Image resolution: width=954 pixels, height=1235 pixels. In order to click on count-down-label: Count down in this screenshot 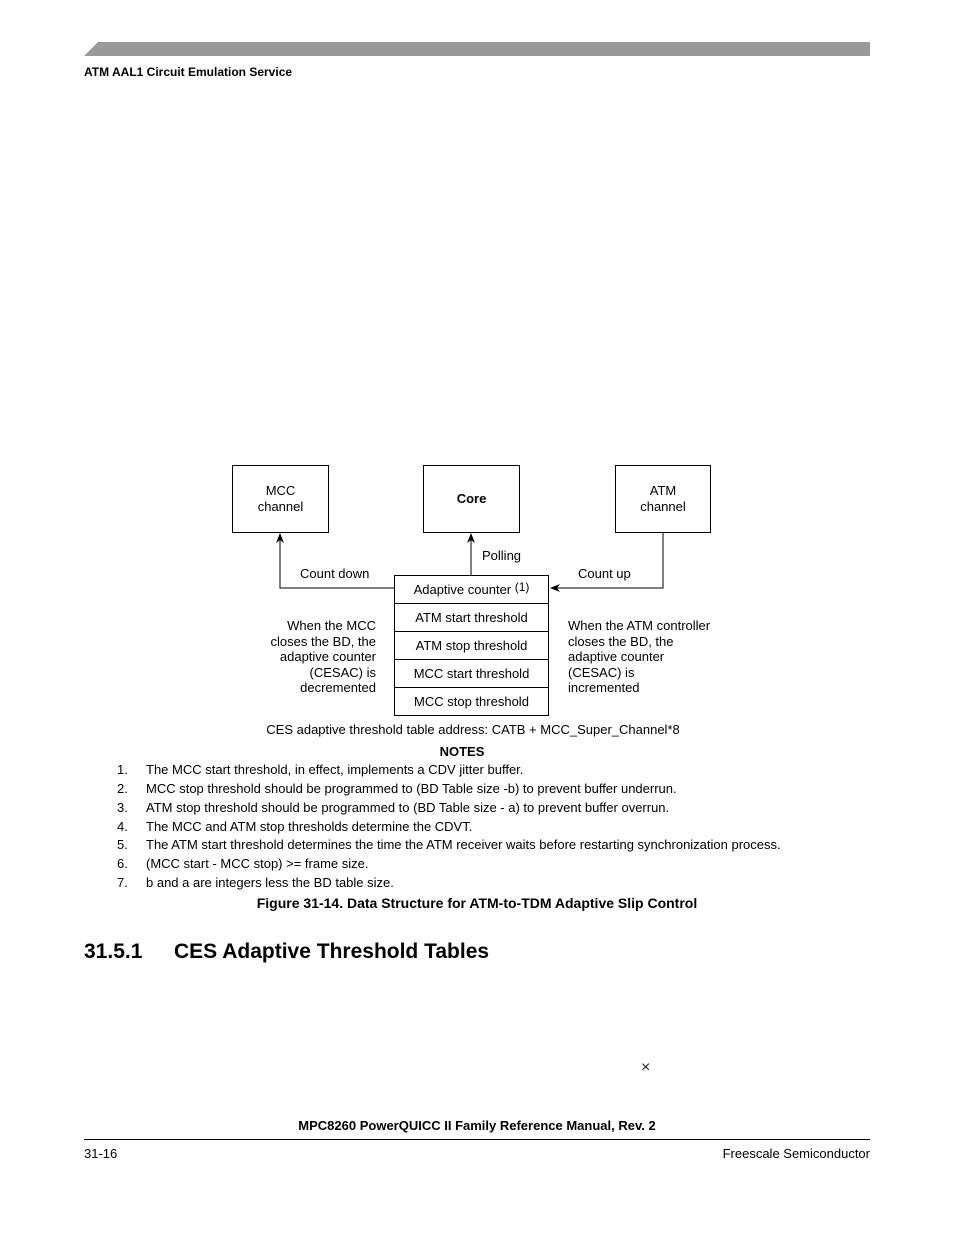, I will do `click(335, 573)`.